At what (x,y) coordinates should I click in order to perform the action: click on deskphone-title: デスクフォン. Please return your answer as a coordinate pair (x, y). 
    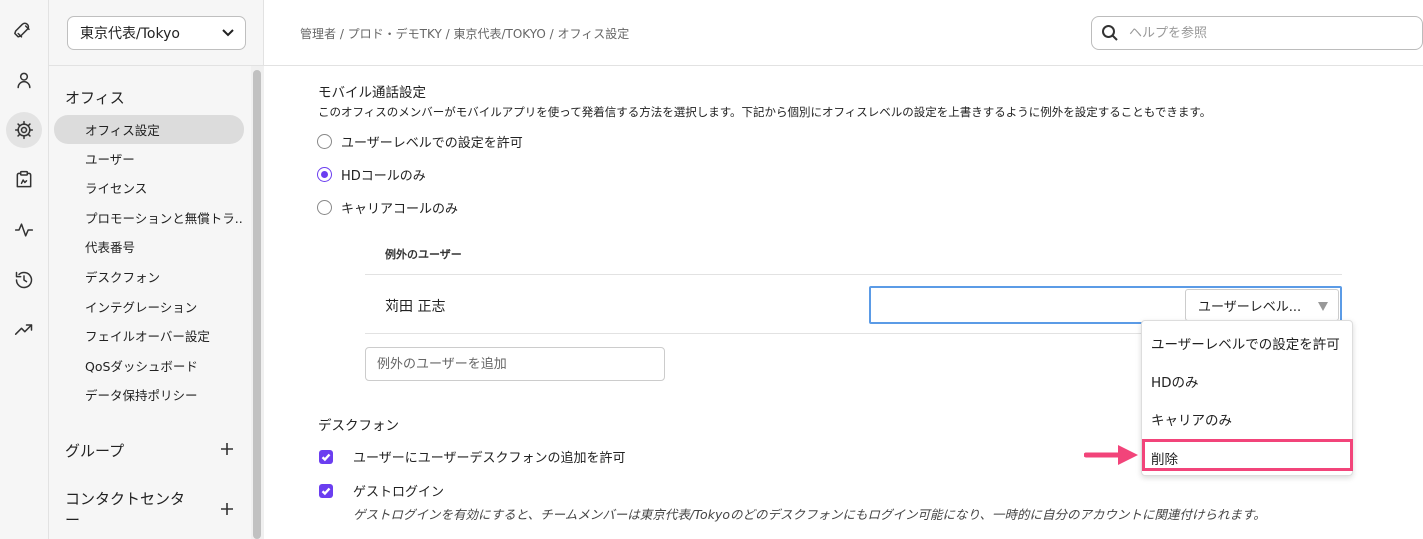
    Looking at the image, I should click on (358, 426).